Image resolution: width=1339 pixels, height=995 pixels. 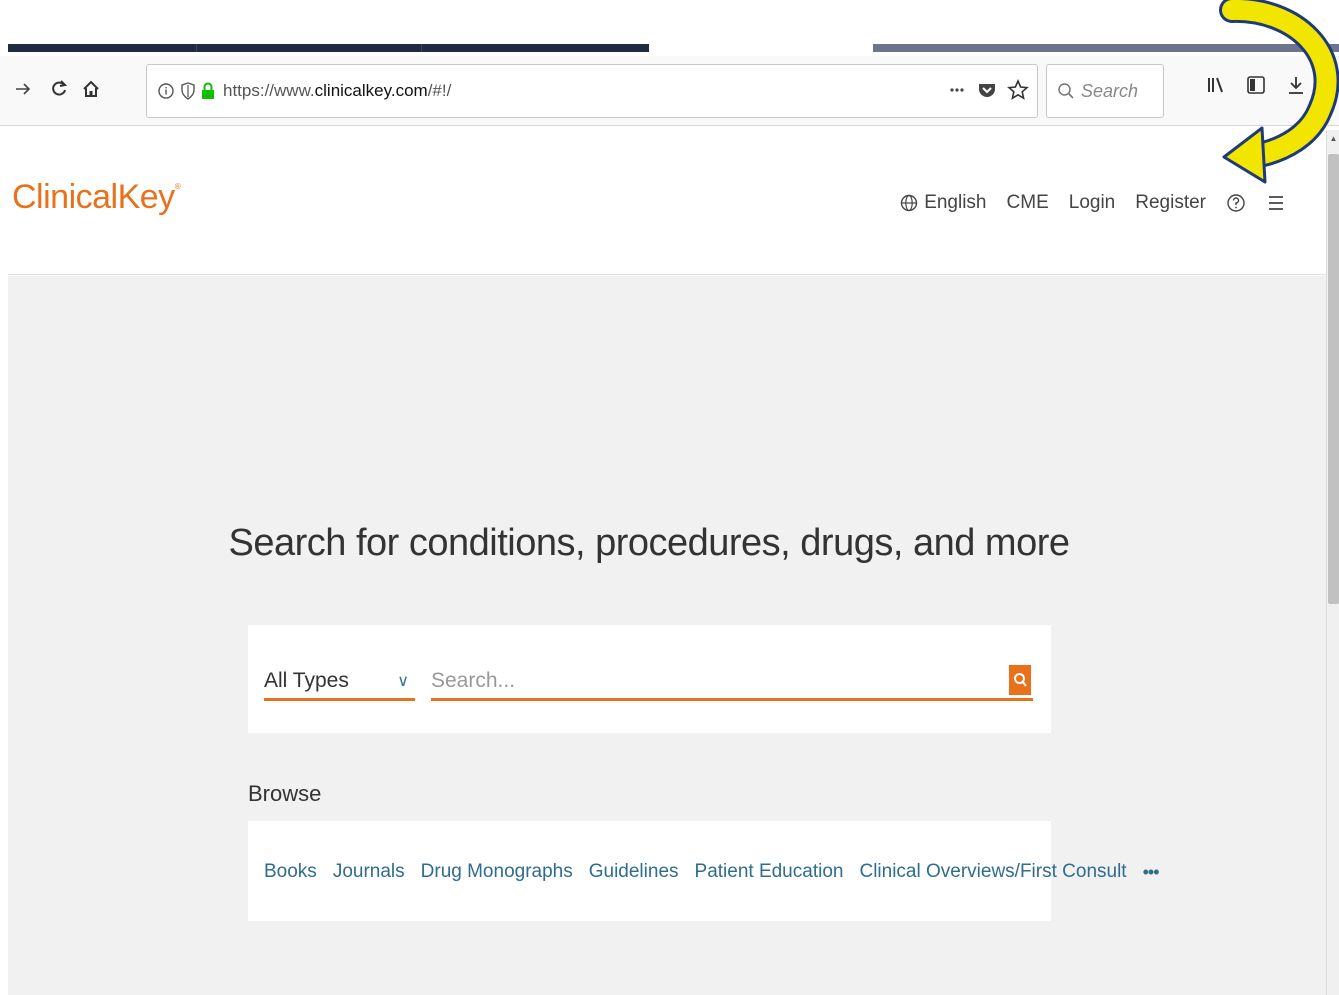 I want to click on main-search-field, so click(x=732, y=682).